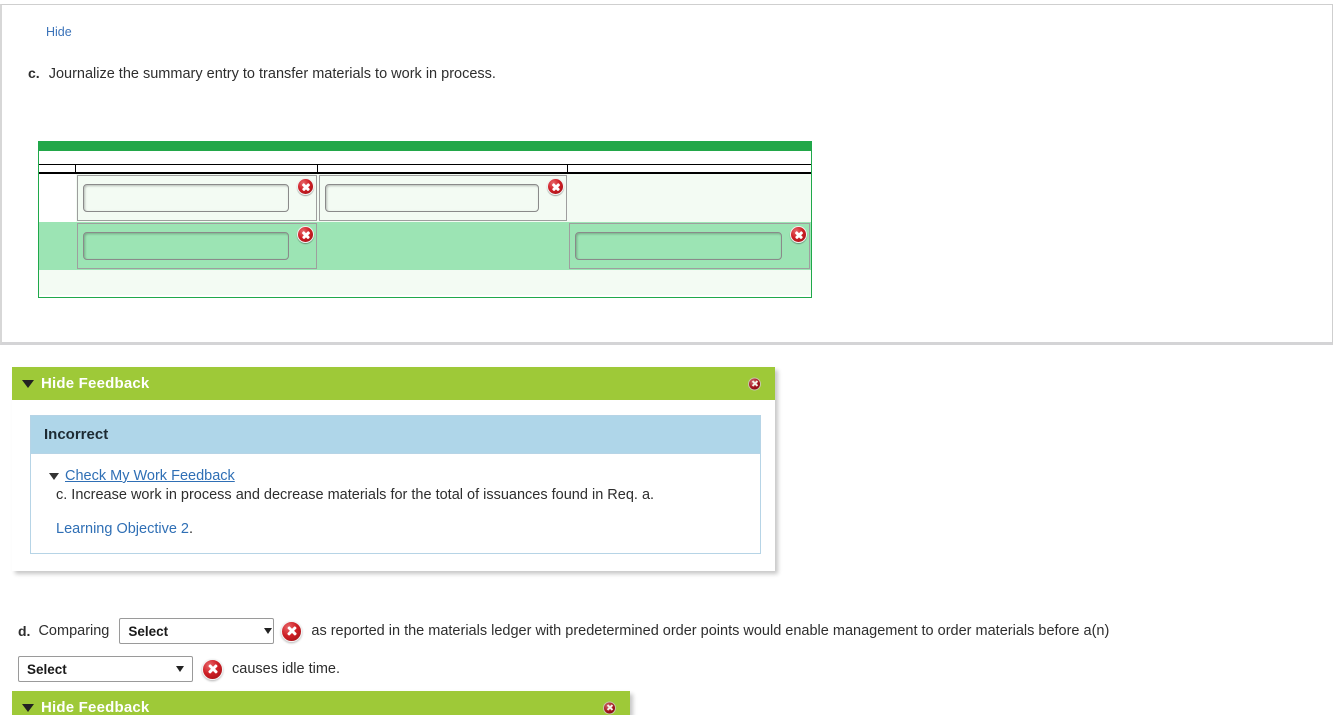 The width and height of the screenshot is (1333, 715). Describe the element at coordinates (186, 246) in the screenshot. I see `description-input-row2` at that location.